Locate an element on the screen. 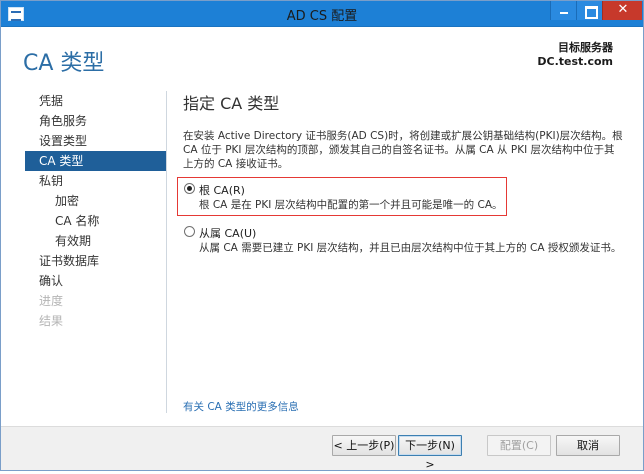  title-bar: AD CS 配置 ✕ is located at coordinates (322, 14).